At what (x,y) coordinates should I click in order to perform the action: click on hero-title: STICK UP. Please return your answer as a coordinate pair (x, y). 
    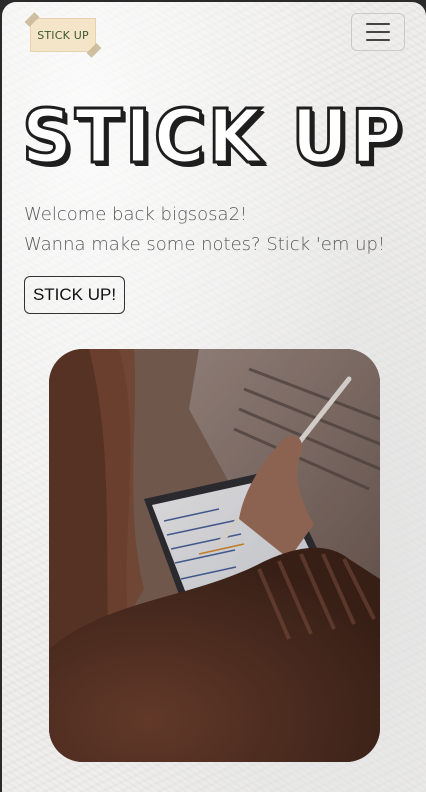
    Looking at the image, I should click on (213, 137).